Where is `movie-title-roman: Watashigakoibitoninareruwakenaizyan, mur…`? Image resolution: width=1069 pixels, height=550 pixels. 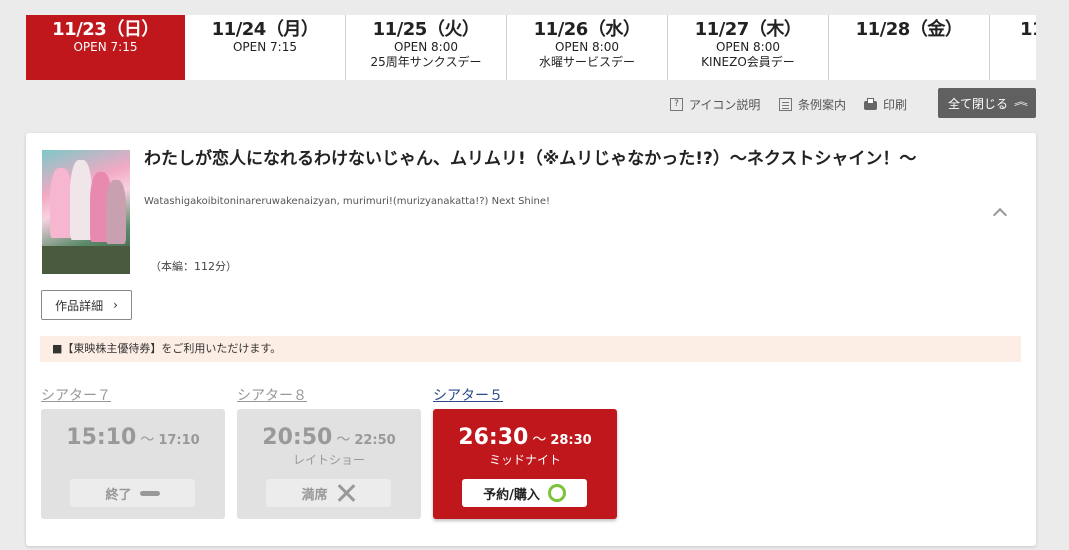
movie-title-roman: Watashigakoibitoninareruwakenaizyan, mur… is located at coordinates (347, 201).